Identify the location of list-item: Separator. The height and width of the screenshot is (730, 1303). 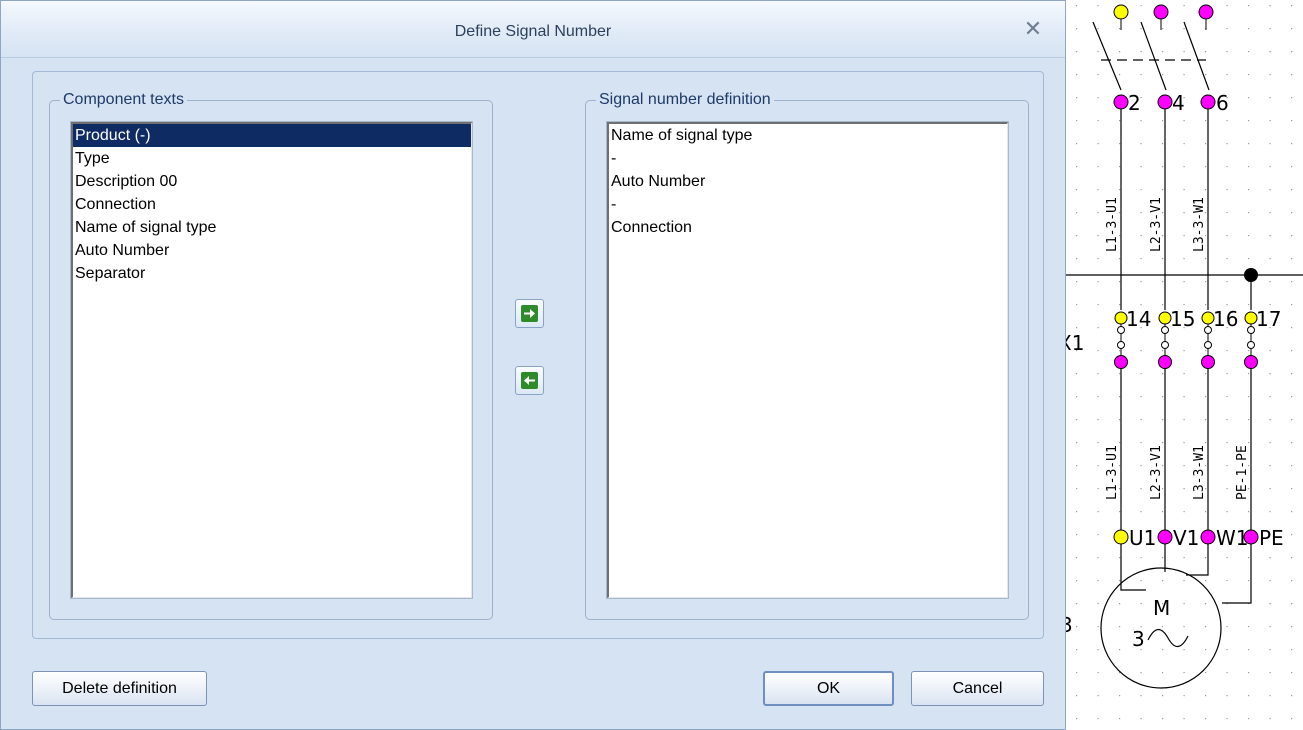
(272, 273).